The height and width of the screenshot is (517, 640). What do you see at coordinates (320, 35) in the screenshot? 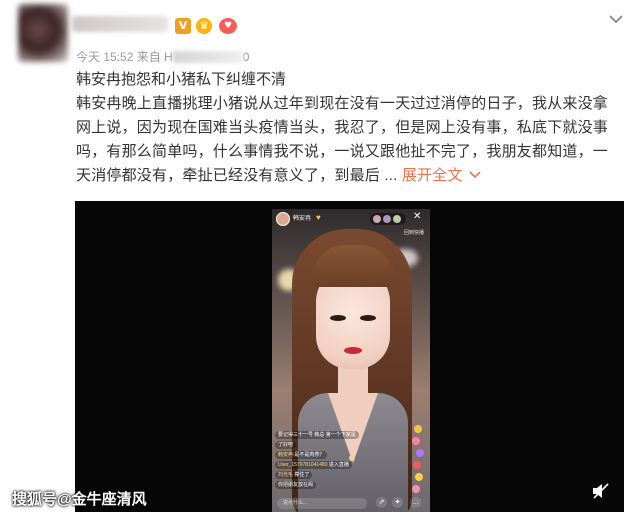
I see `post-header: V ♛ ♥ 今天 15:52 来自 H 0` at bounding box center [320, 35].